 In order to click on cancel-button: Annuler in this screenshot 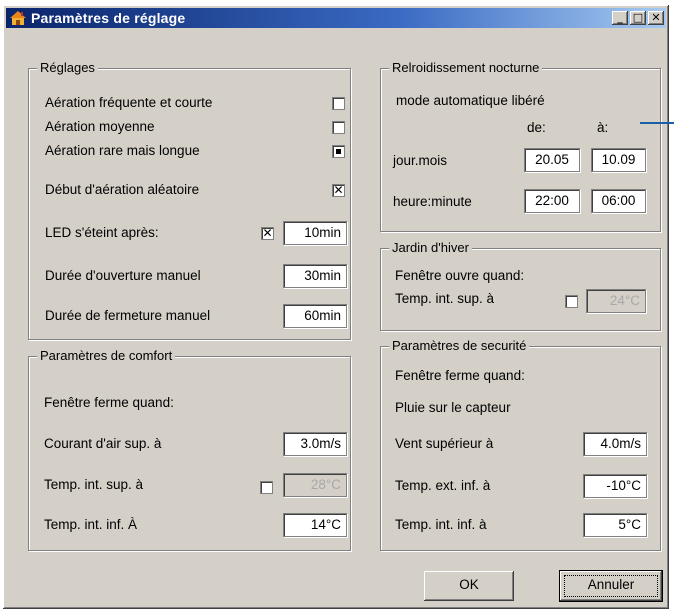, I will do `click(611, 586)`.